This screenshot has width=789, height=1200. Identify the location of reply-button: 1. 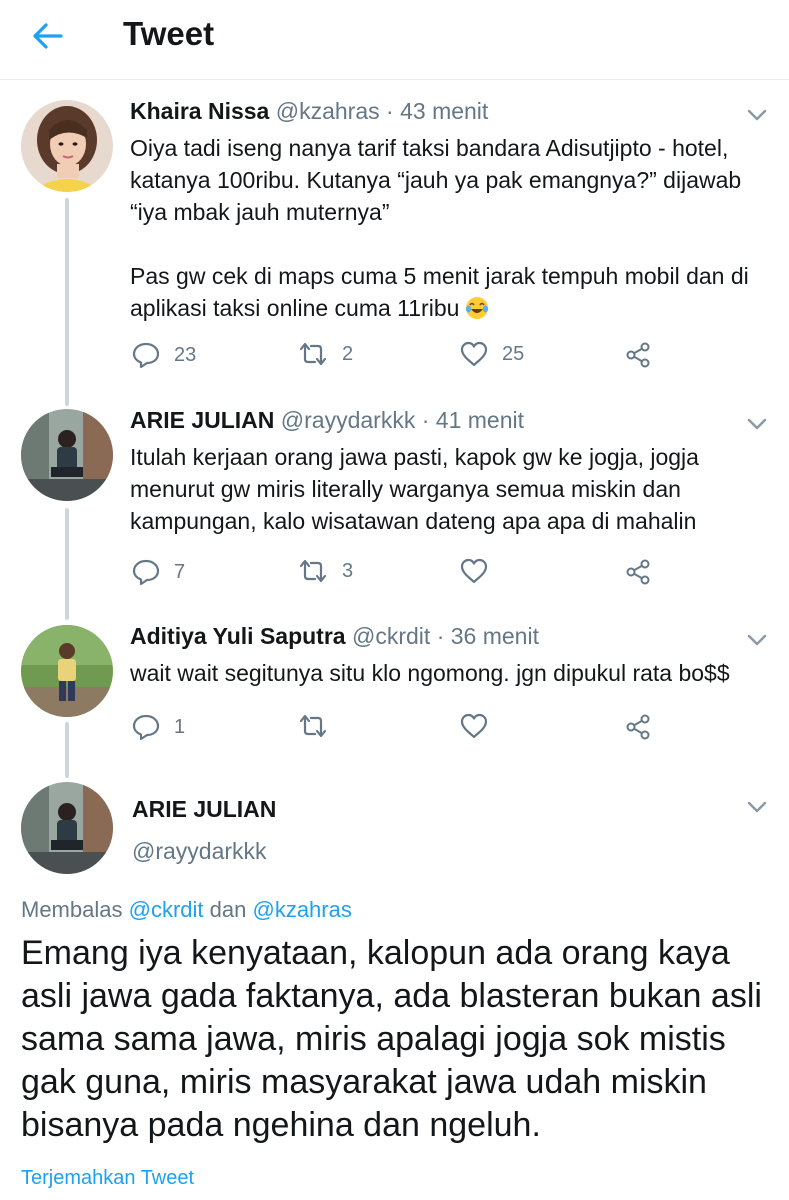
(158, 727).